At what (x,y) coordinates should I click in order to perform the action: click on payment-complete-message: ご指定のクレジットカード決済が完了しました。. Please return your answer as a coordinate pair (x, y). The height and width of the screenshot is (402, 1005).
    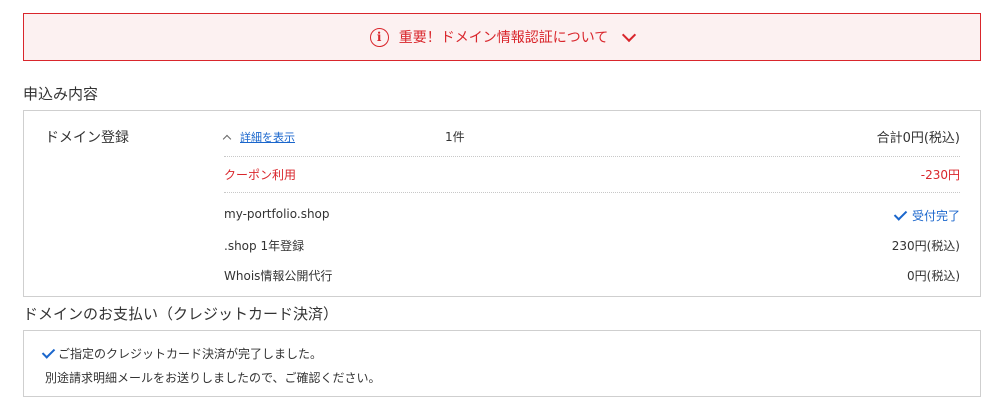
    Looking at the image, I should click on (182, 353).